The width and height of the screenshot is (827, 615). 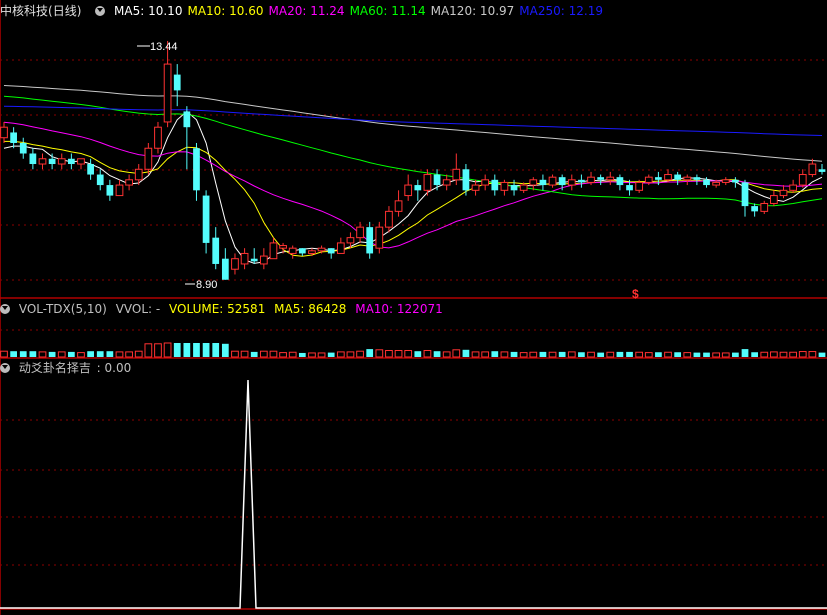 What do you see at coordinates (561, 11) in the screenshot?
I see `ma-legend-item: MA250: 12.19` at bounding box center [561, 11].